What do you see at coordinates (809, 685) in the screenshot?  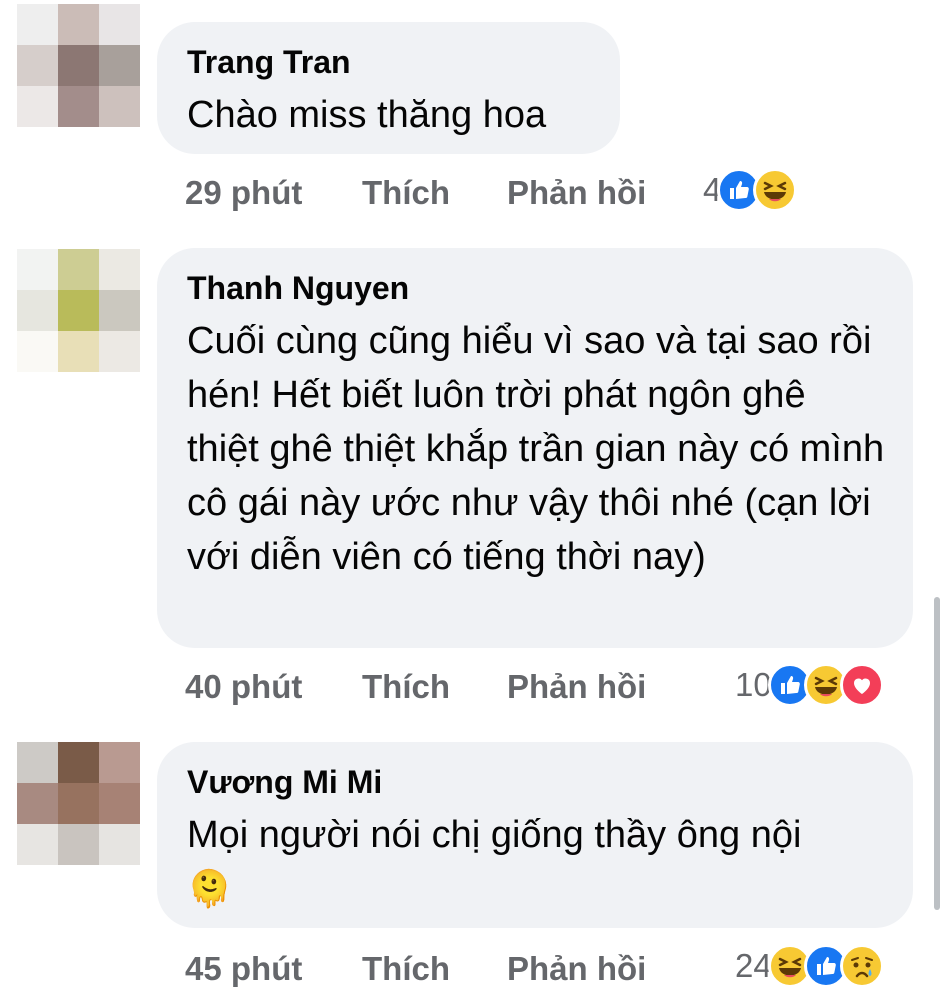 I see `reaction-summary: 10` at bounding box center [809, 685].